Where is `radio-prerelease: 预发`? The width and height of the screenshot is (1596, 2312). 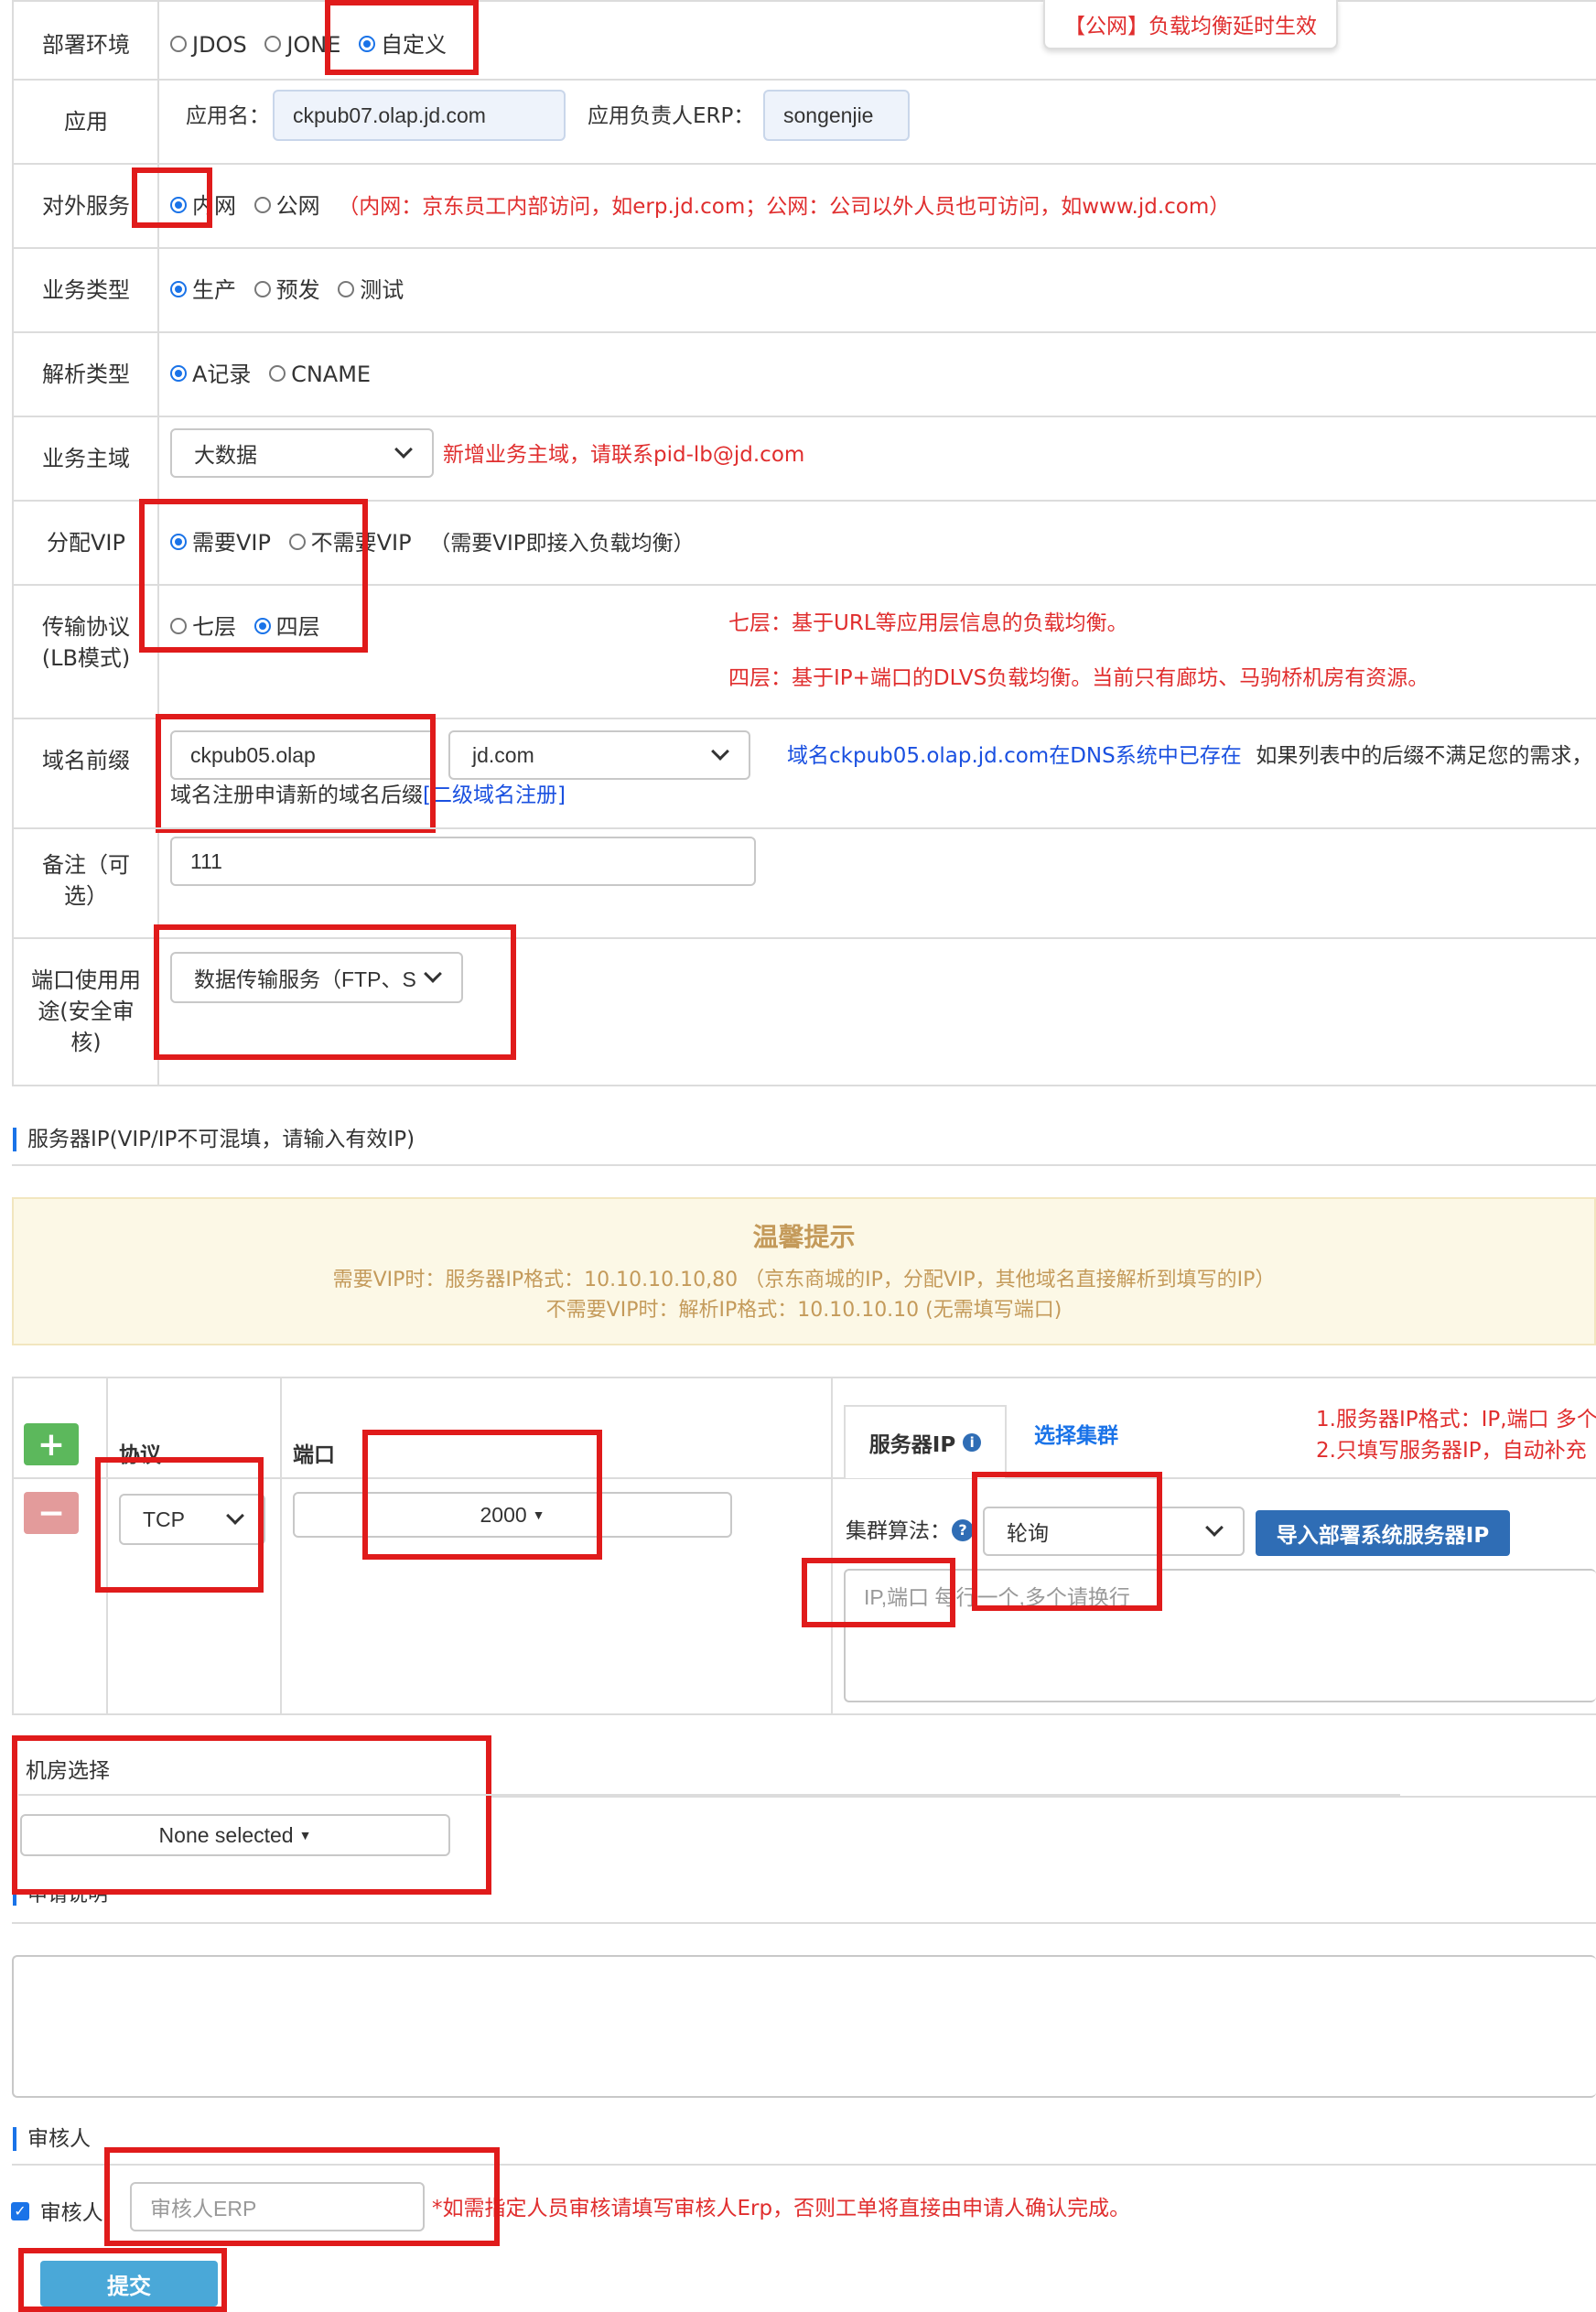
radio-prerelease: 预发 is located at coordinates (292, 290).